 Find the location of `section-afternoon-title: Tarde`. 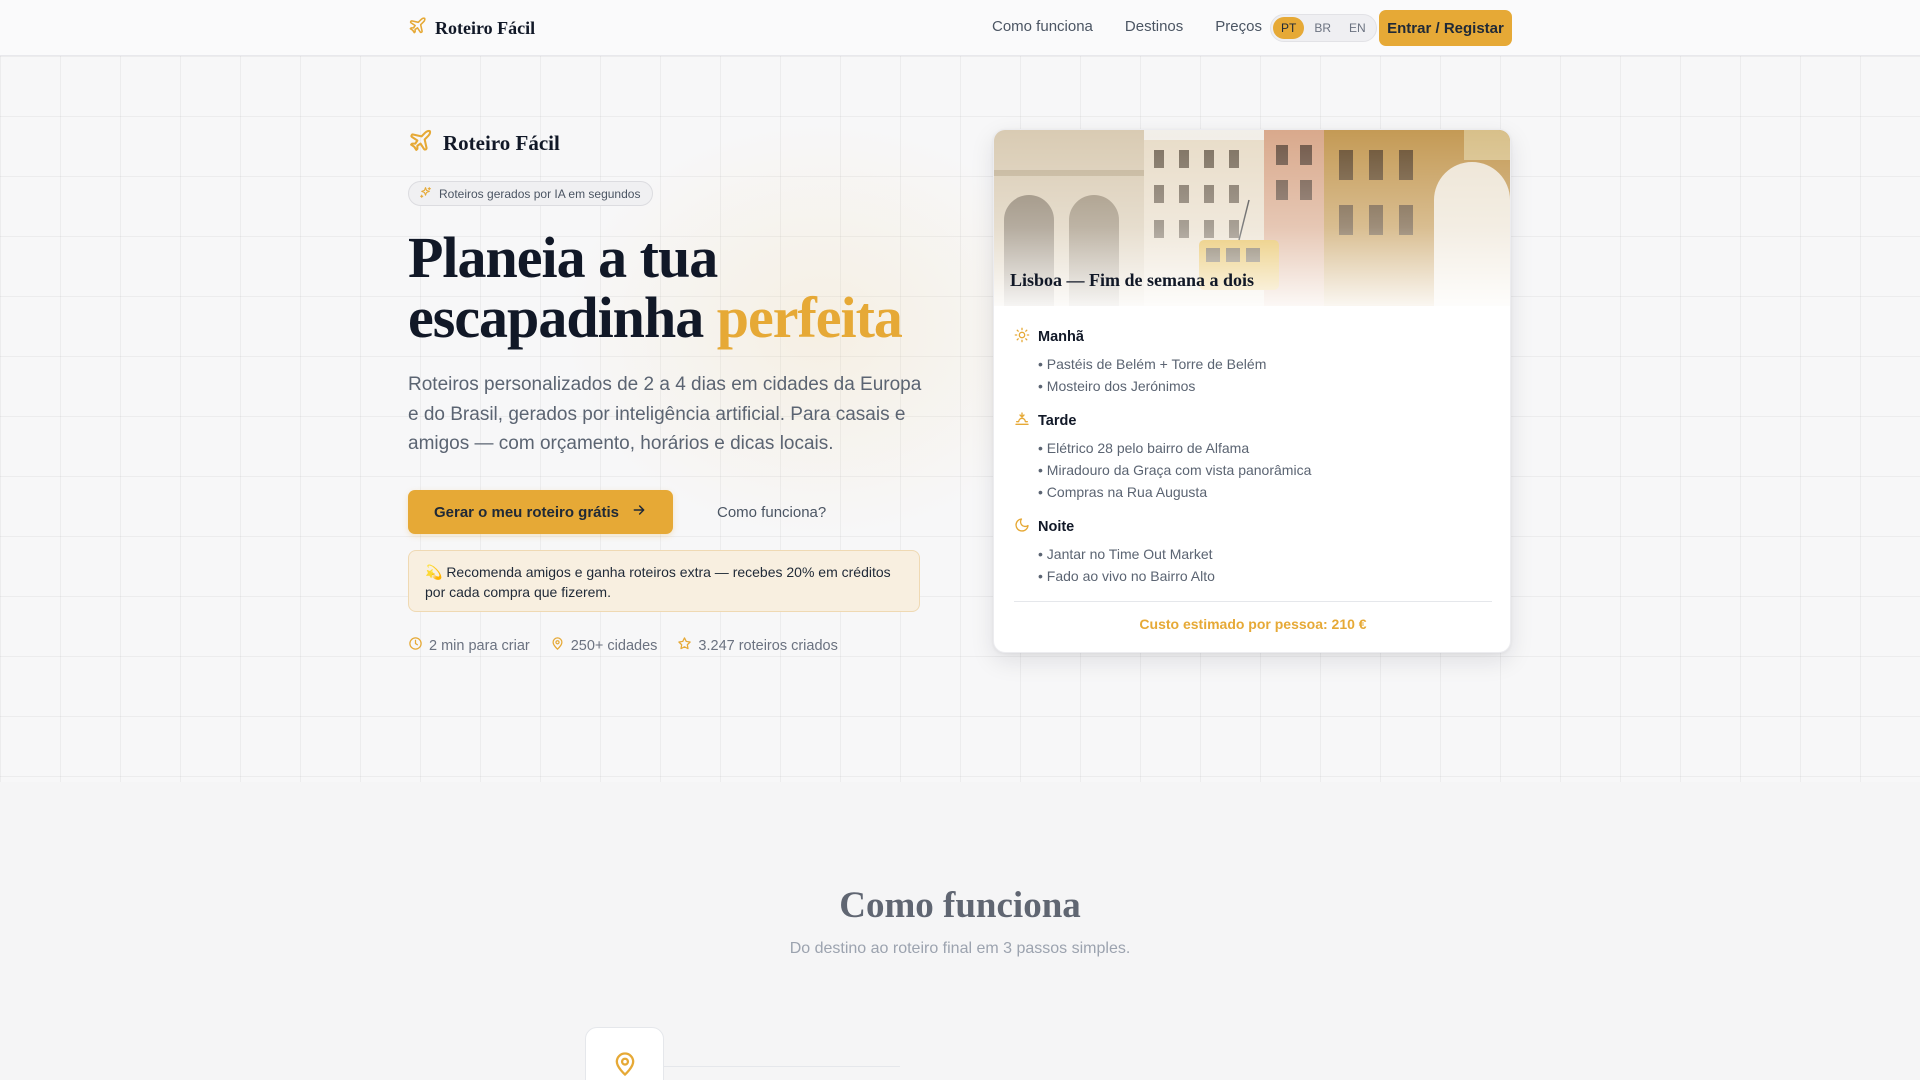

section-afternoon-title: Tarde is located at coordinates (1057, 421).